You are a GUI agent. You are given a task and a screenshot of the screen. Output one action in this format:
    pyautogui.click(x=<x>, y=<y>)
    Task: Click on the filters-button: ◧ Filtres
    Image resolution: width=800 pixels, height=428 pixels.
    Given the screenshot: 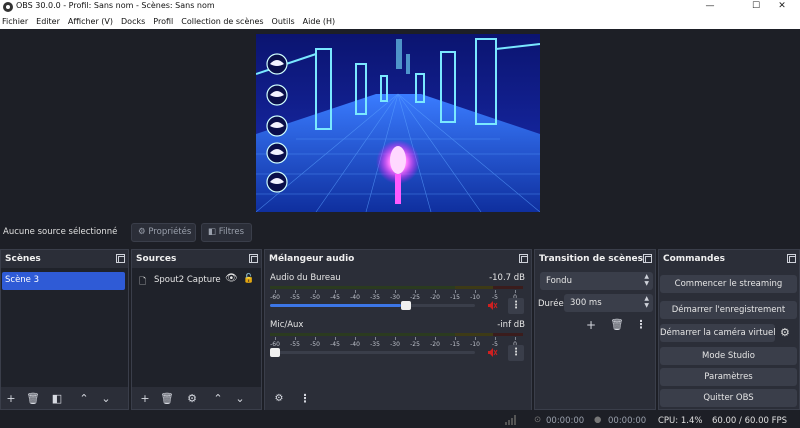 What is the action you would take?
    pyautogui.click(x=226, y=232)
    